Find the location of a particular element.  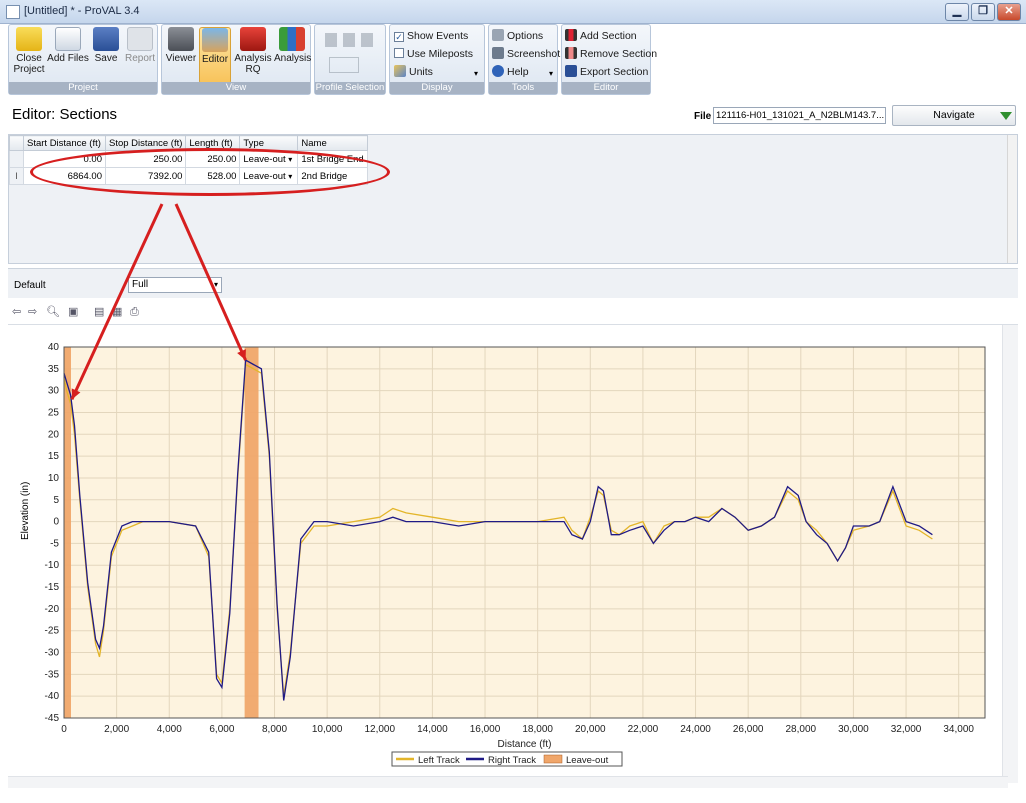

x-tick-label: 26,000 is located at coordinates (748, 729).